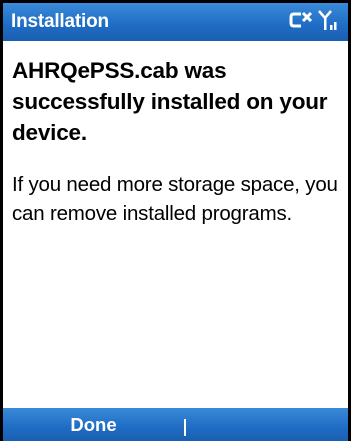 The height and width of the screenshot is (441, 351). Describe the element at coordinates (302, 22) in the screenshot. I see `connectivity-icon` at that location.